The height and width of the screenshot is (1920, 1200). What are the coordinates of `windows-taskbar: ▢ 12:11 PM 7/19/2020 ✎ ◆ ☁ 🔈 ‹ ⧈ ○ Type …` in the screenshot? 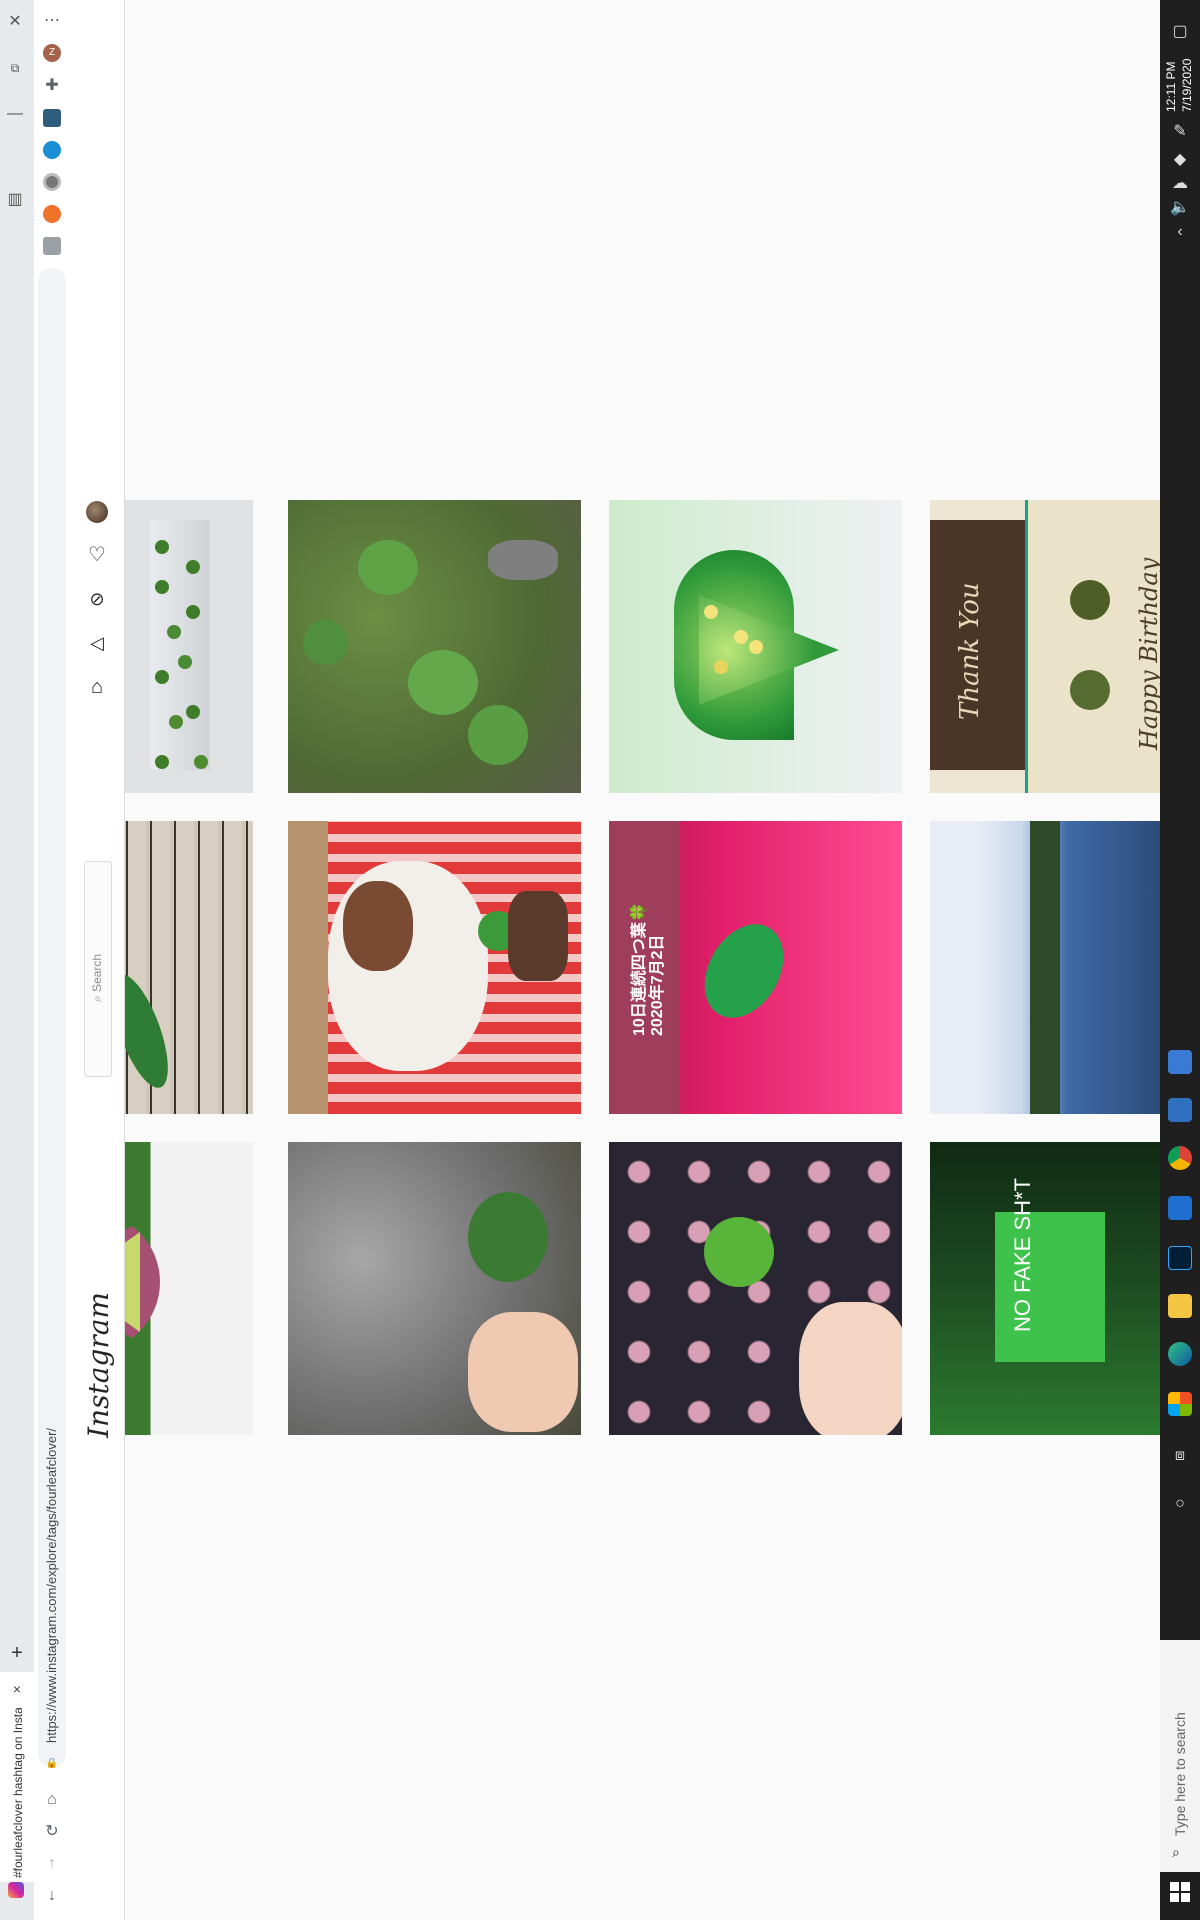 It's located at (1180, 960).